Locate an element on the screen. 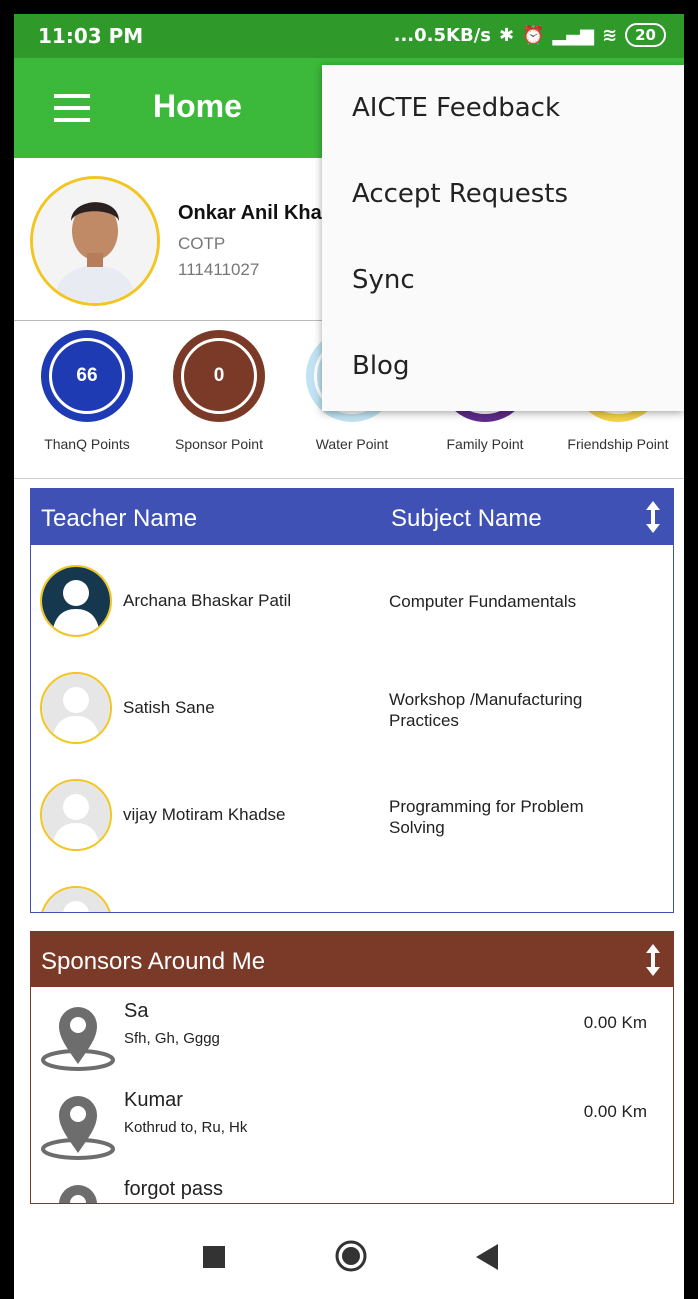 This screenshot has height=1299, width=698. sponsor-name: forgot pass is located at coordinates (173, 1189).